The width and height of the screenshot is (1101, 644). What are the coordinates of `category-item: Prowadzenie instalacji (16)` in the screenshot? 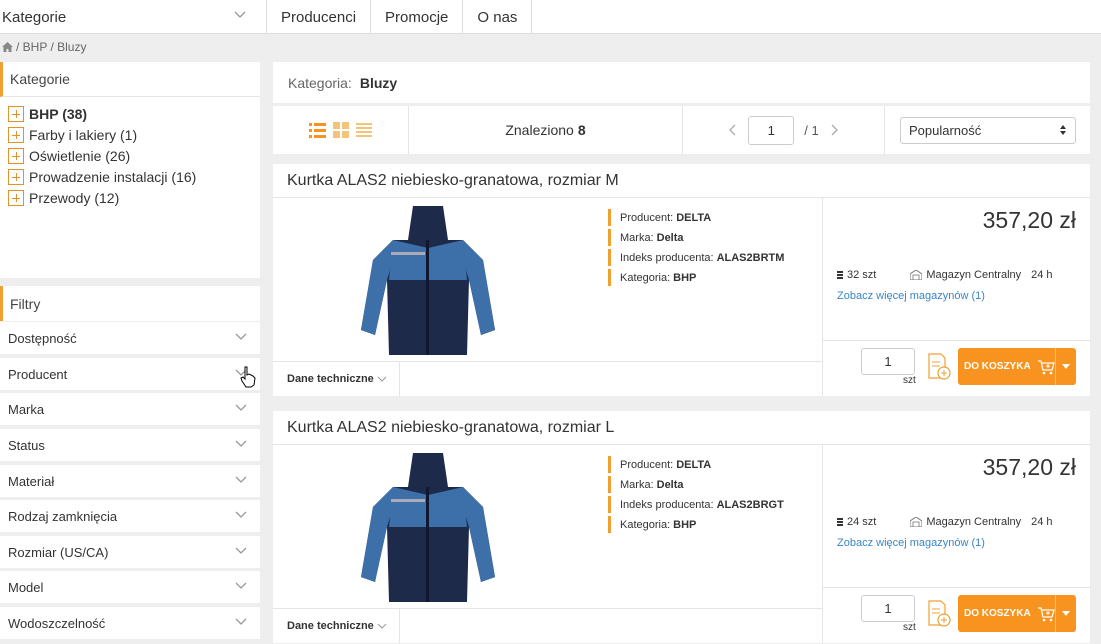 It's located at (134, 176).